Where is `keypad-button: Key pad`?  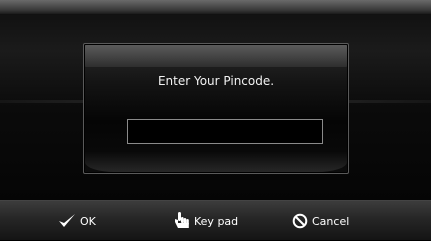 keypad-button: Key pad is located at coordinates (206, 221).